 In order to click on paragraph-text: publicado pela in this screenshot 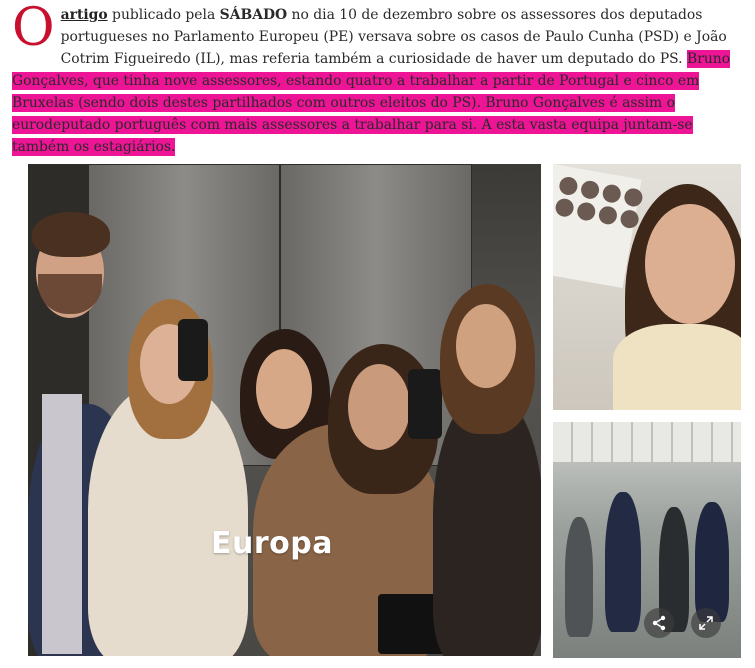, I will do `click(163, 15)`.